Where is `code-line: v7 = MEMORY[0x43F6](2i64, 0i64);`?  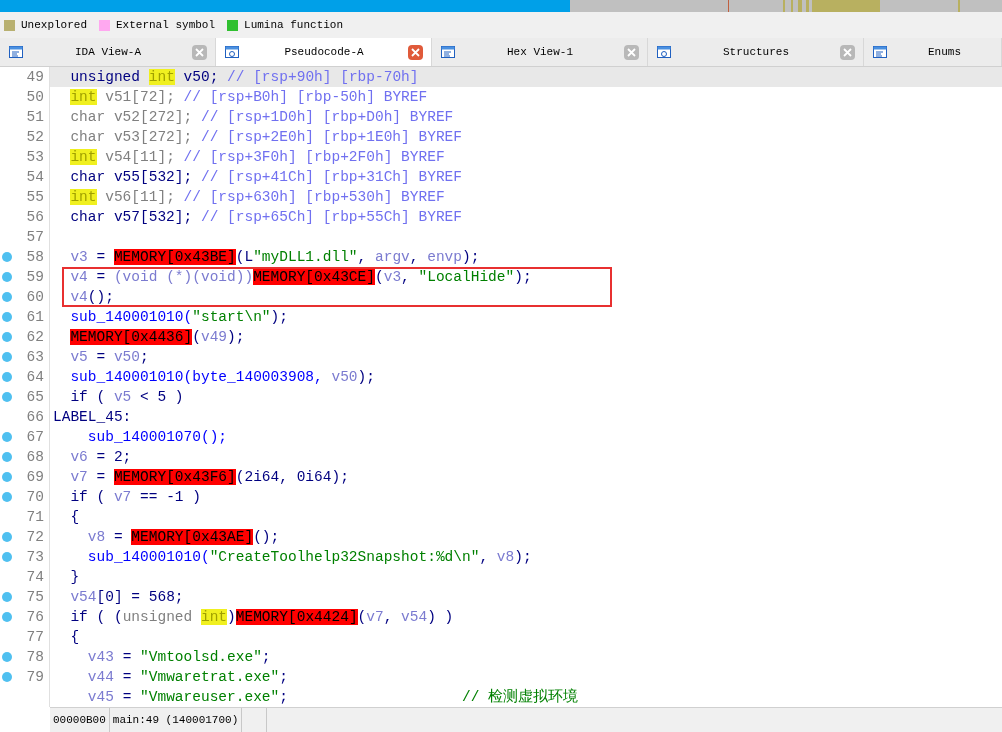 code-line: v7 = MEMORY[0x43F6](2i64, 0i64); is located at coordinates (209, 477).